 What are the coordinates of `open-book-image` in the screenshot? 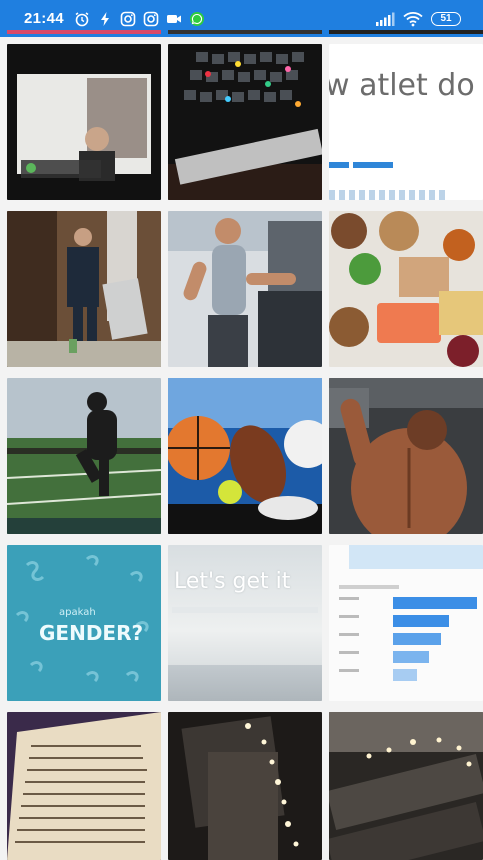 It's located at (84, 786).